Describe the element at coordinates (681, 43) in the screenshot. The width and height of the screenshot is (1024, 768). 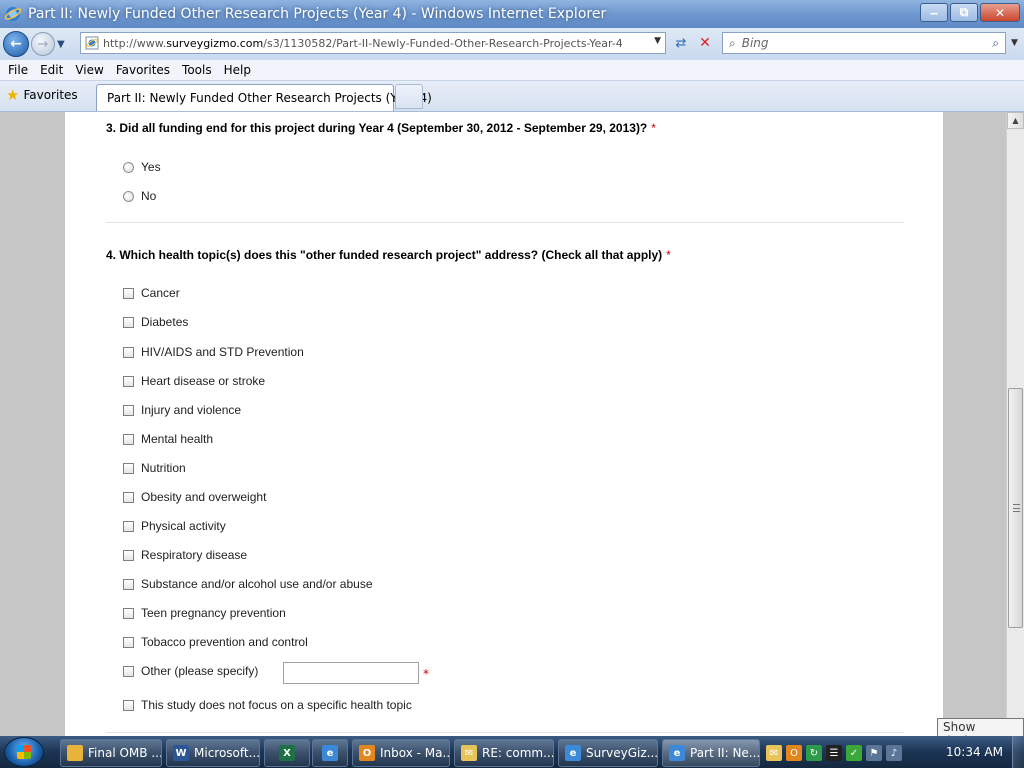
I see `refresh-icon: ⇄` at that location.